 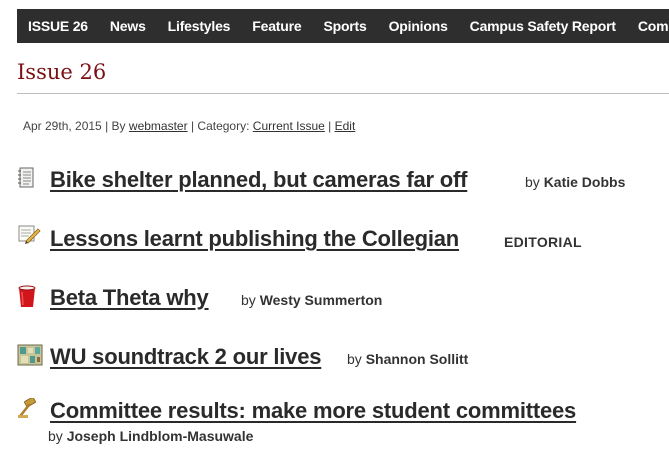 I want to click on article-byline: by Katie Dobbs, so click(x=575, y=182).